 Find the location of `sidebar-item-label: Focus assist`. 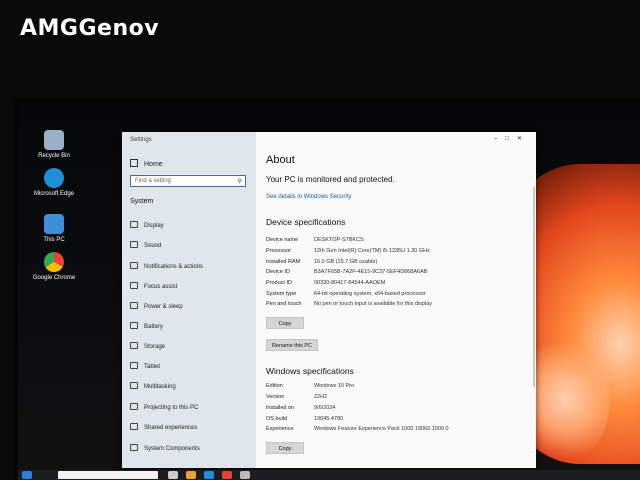

sidebar-item-label: Focus assist is located at coordinates (161, 287).